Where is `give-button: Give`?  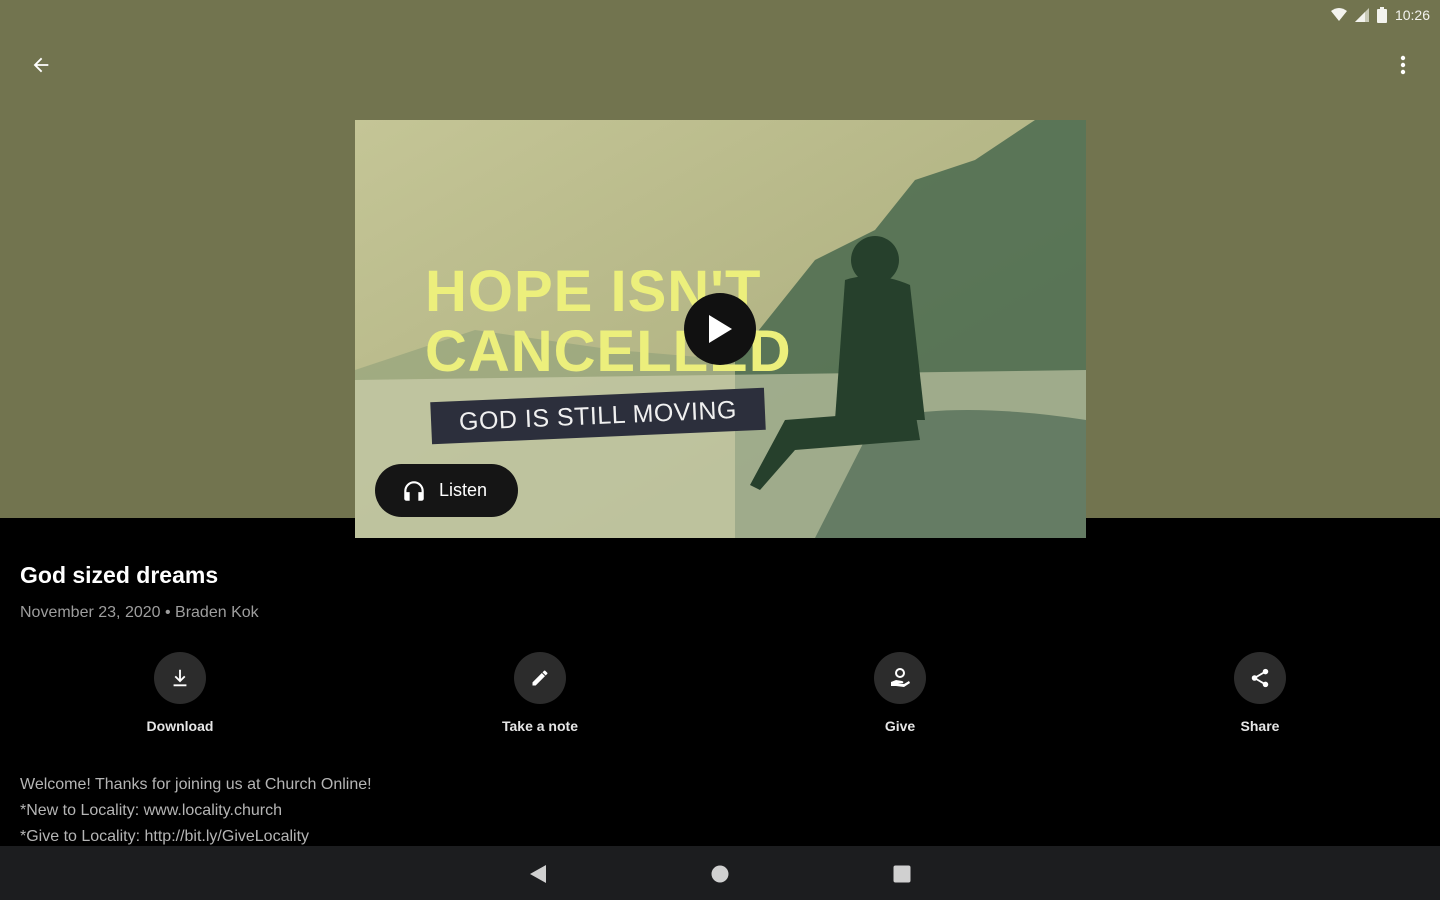 give-button: Give is located at coordinates (900, 693).